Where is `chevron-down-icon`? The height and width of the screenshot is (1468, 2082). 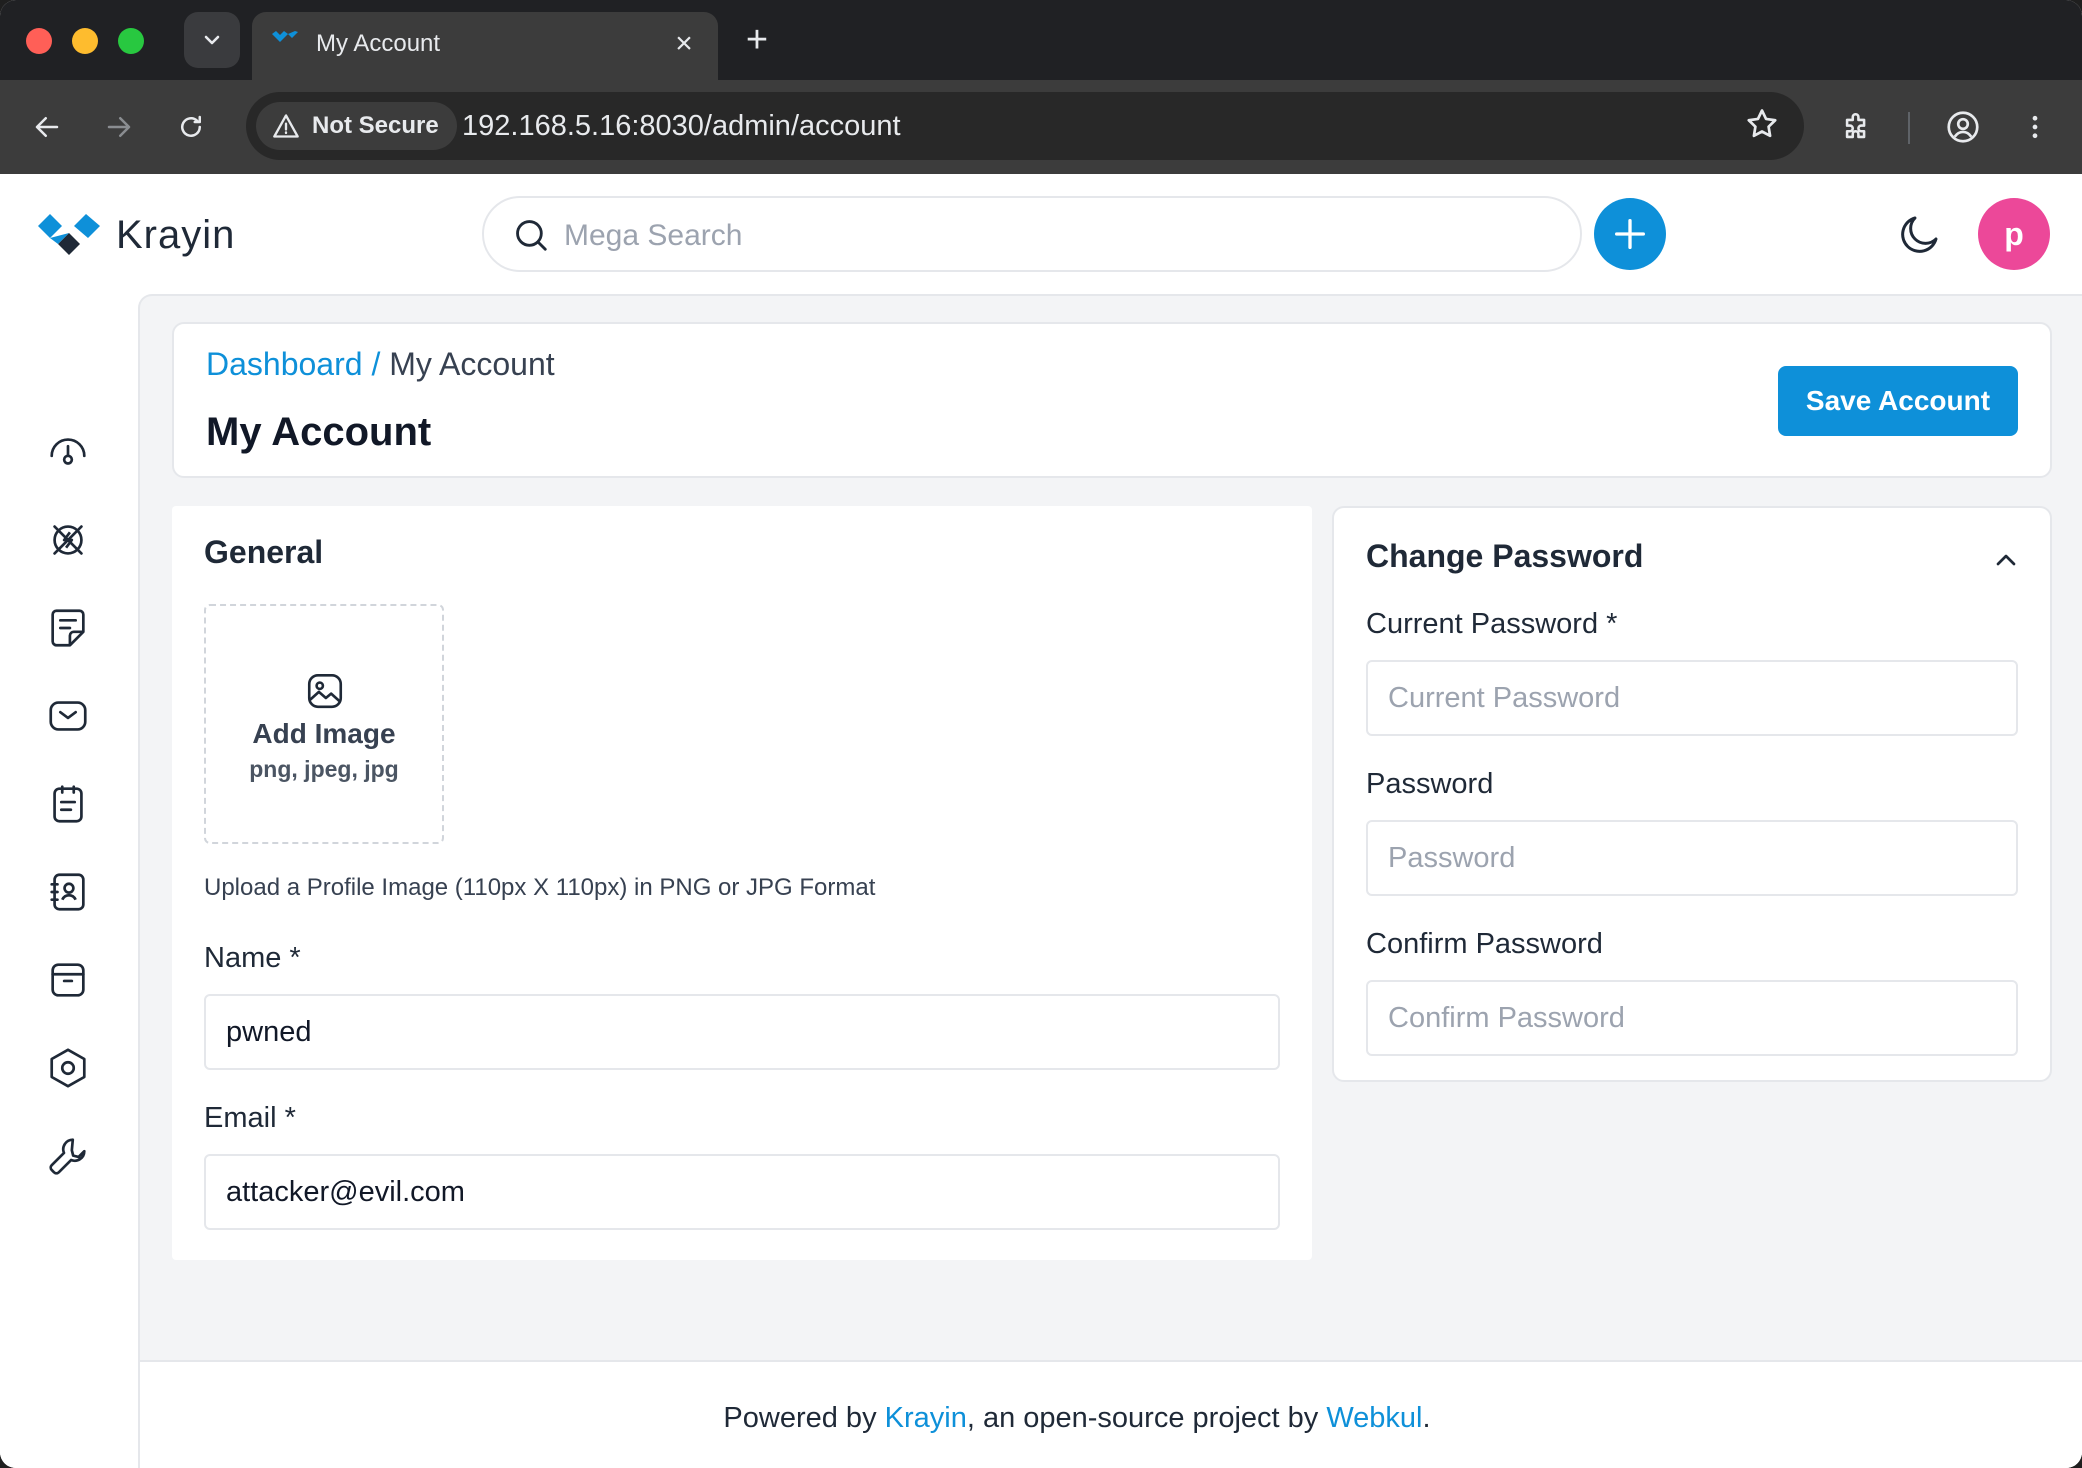 chevron-down-icon is located at coordinates (212, 40).